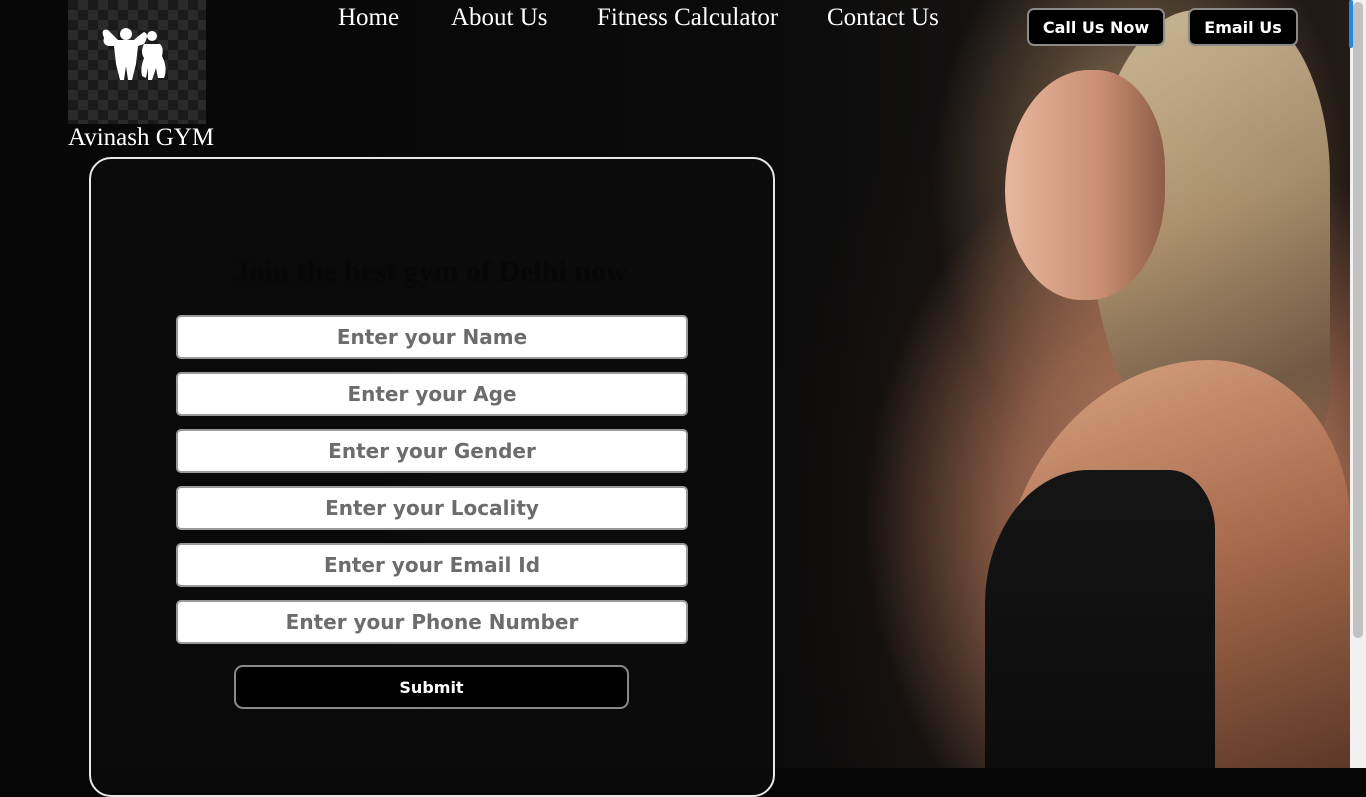 The image size is (1366, 797). Describe the element at coordinates (1358, 320) in the screenshot. I see `scrollbar-thumb` at that location.